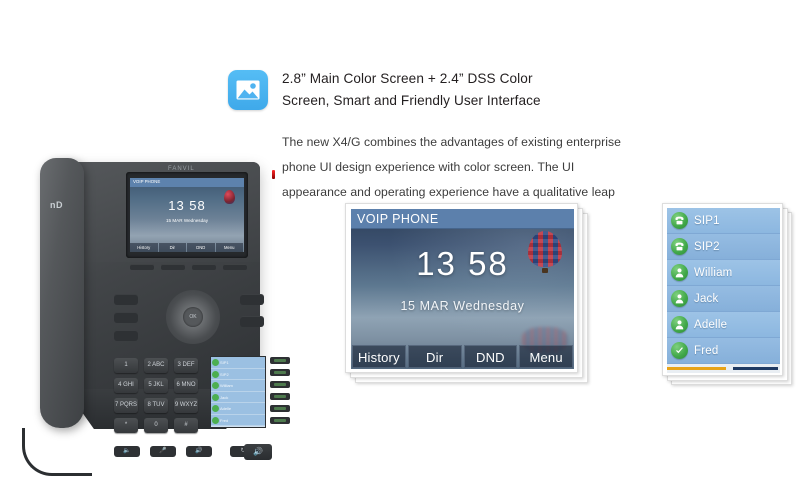  I want to click on phone-key-6: 6 MNO, so click(186, 385).